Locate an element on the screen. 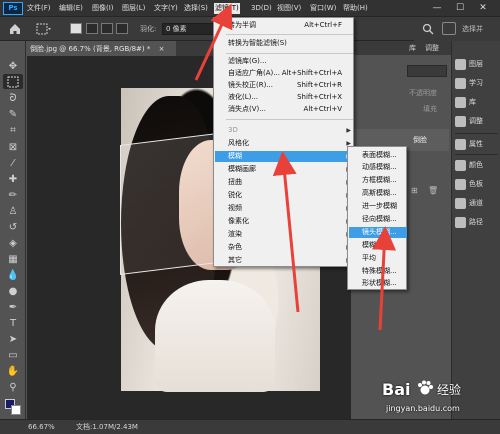  document-tab: 倒脸.jpg @ 66.7% (背景, RGB/8#) * × is located at coordinates (101, 48).